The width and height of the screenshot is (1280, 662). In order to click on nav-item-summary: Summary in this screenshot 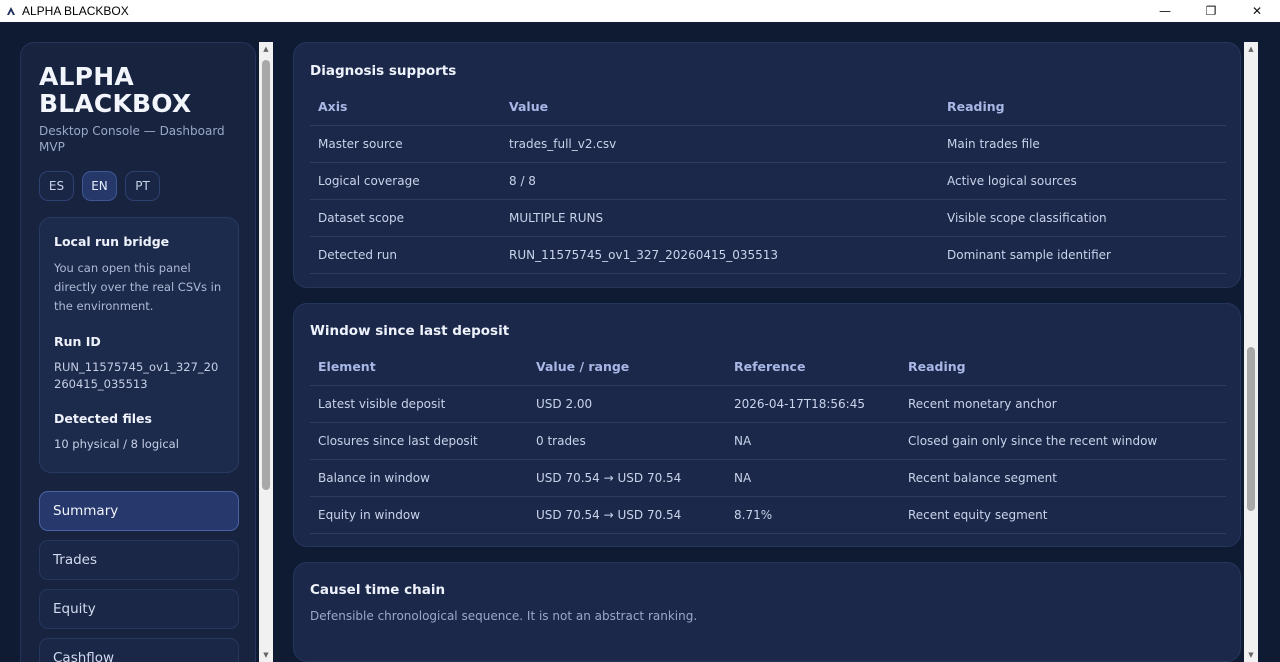, I will do `click(139, 511)`.